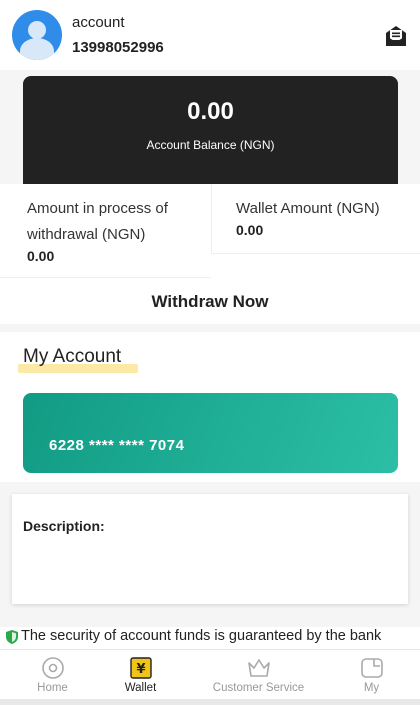 The width and height of the screenshot is (420, 705). Describe the element at coordinates (210, 702) in the screenshot. I see `bottom-strip` at that location.